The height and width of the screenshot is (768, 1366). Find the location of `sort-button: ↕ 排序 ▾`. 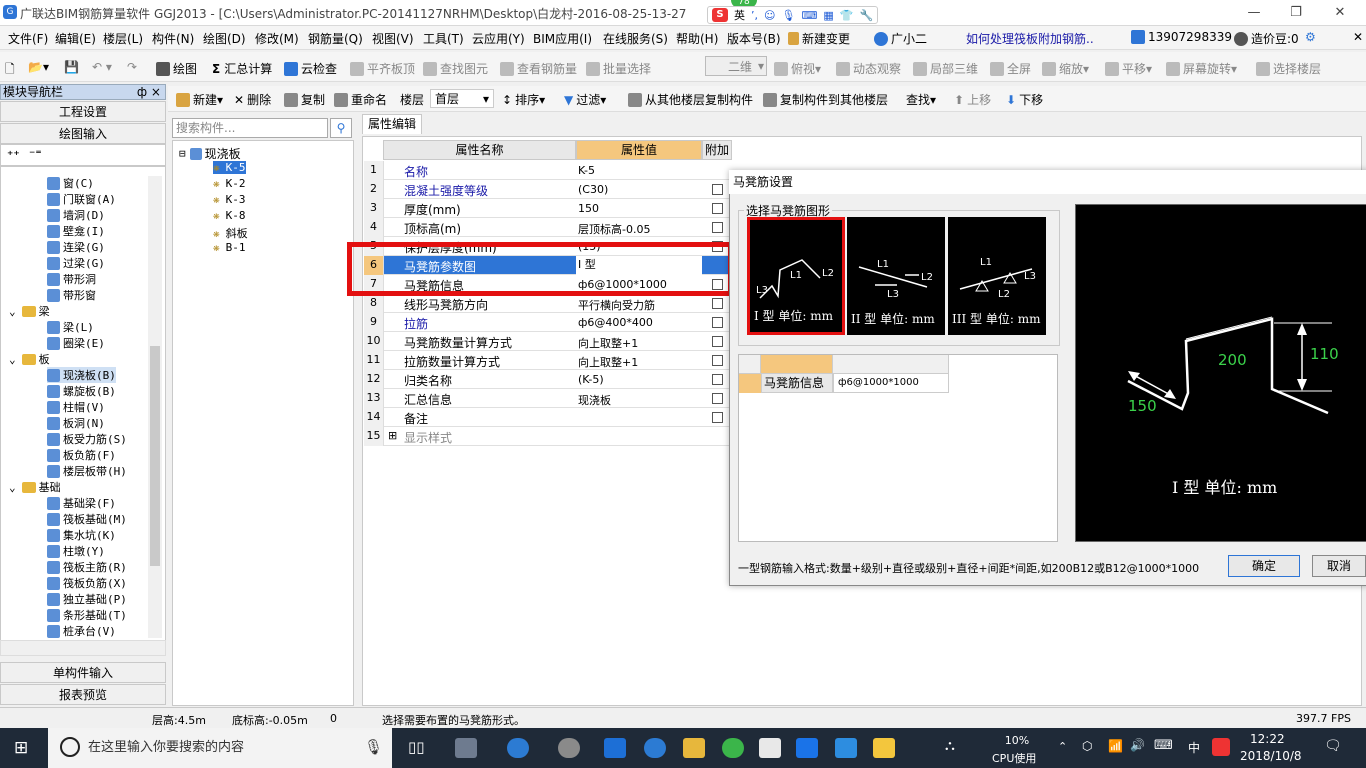

sort-button: ↕ 排序 ▾ is located at coordinates (523, 99).